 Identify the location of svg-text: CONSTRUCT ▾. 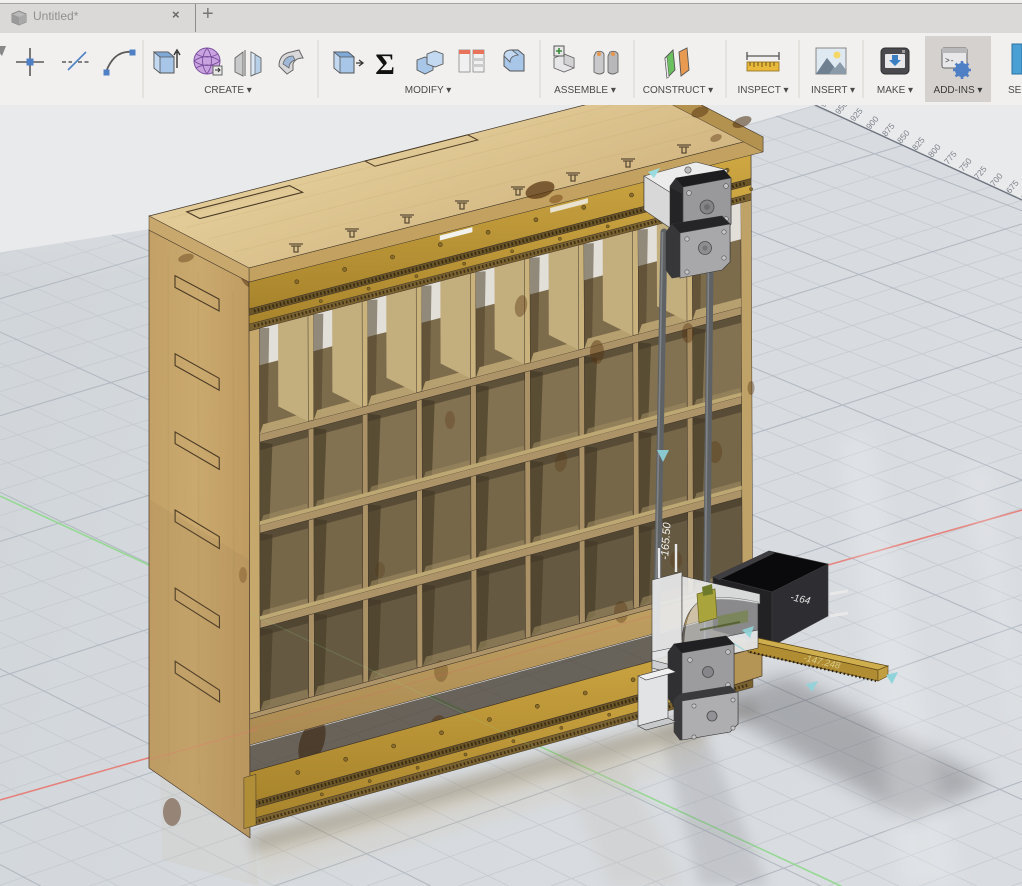
(678, 90).